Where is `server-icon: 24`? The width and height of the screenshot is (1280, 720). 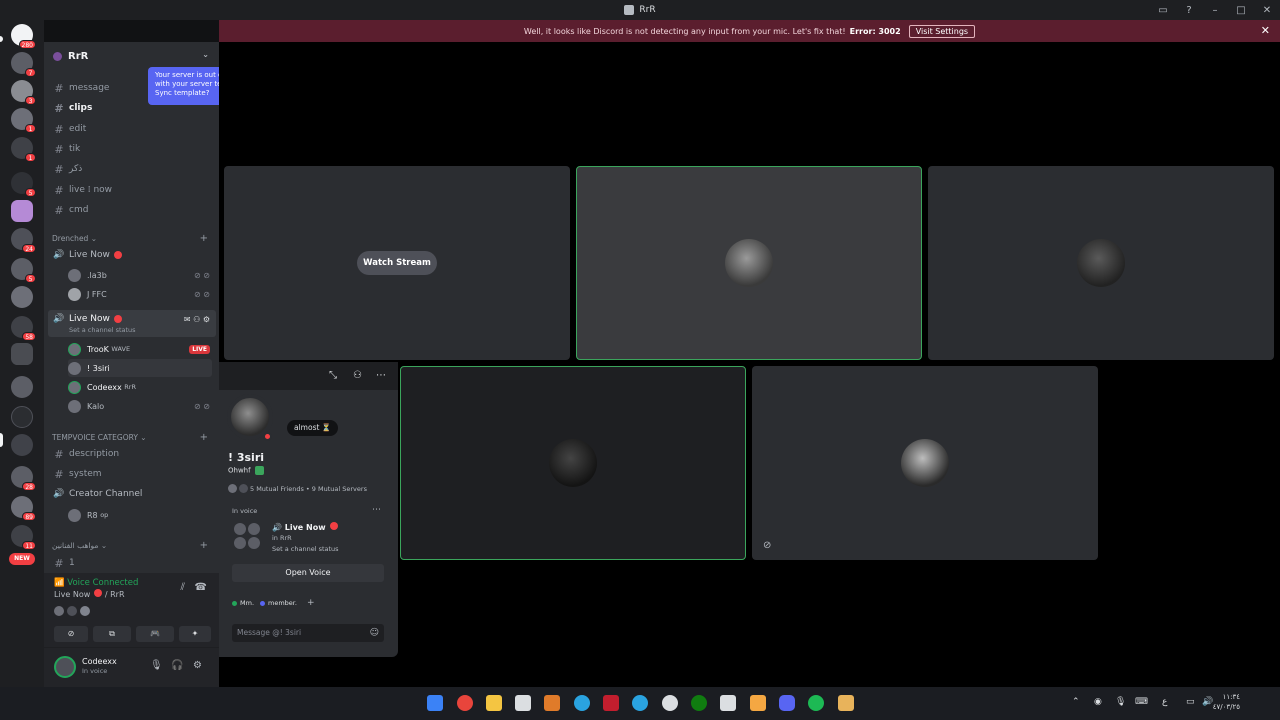
server-icon: 24 is located at coordinates (23, 240).